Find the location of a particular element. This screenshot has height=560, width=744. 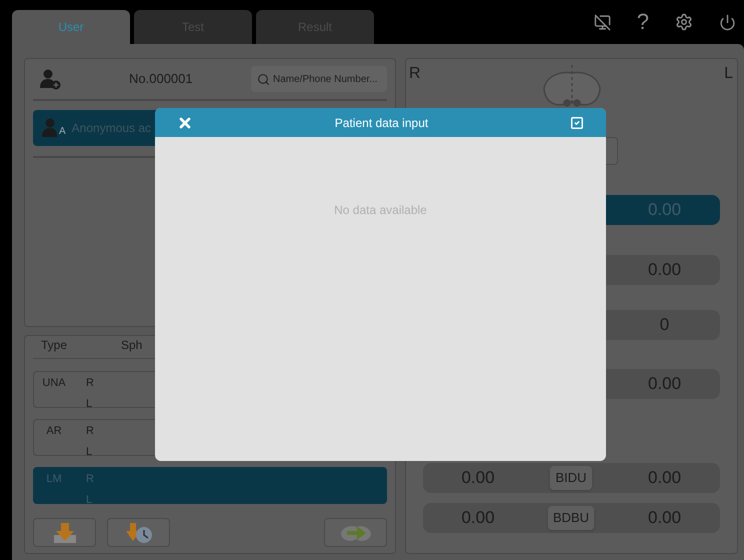

type-label: UNA is located at coordinates (54, 382).